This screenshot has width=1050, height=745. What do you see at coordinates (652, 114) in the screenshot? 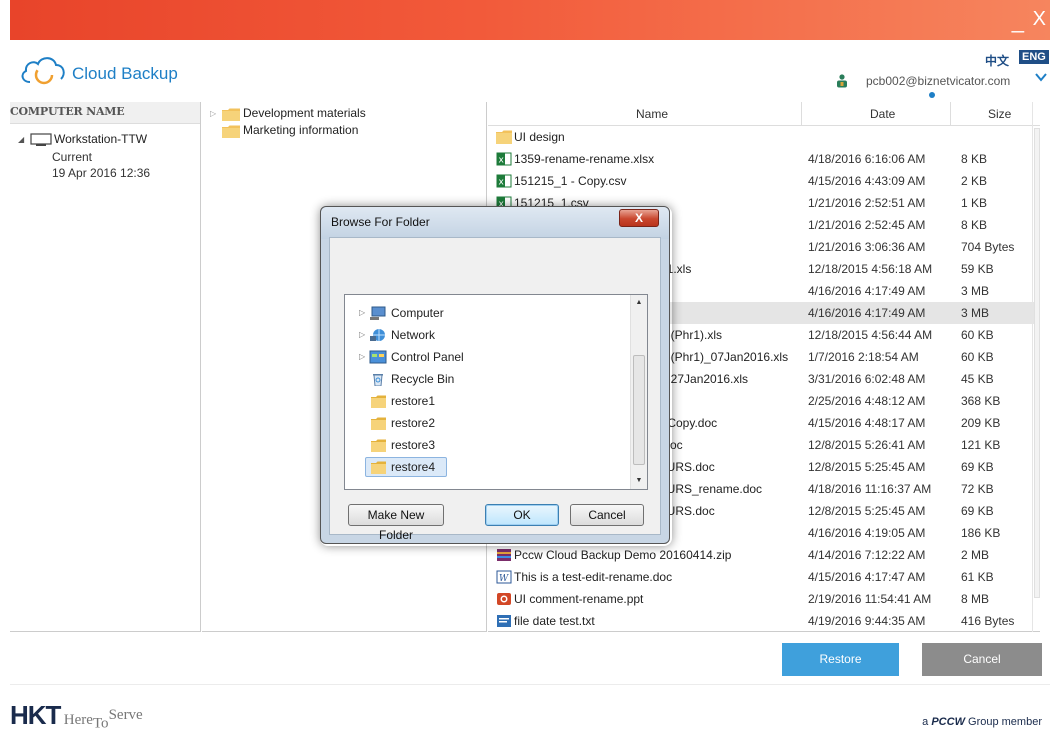
I see `column-name: Name` at bounding box center [652, 114].